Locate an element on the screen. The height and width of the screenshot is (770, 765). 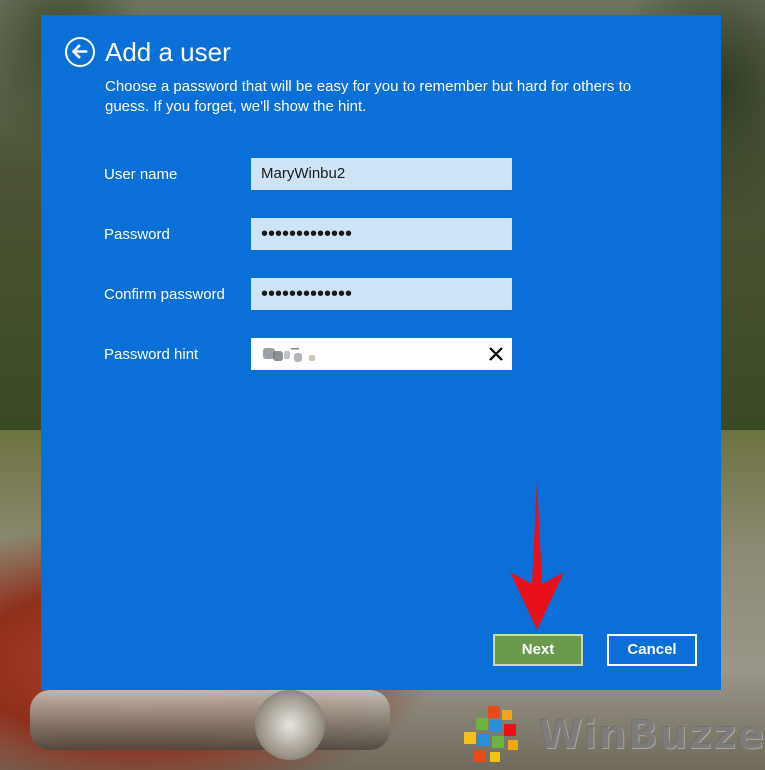
background-car-bumper is located at coordinates (210, 720).